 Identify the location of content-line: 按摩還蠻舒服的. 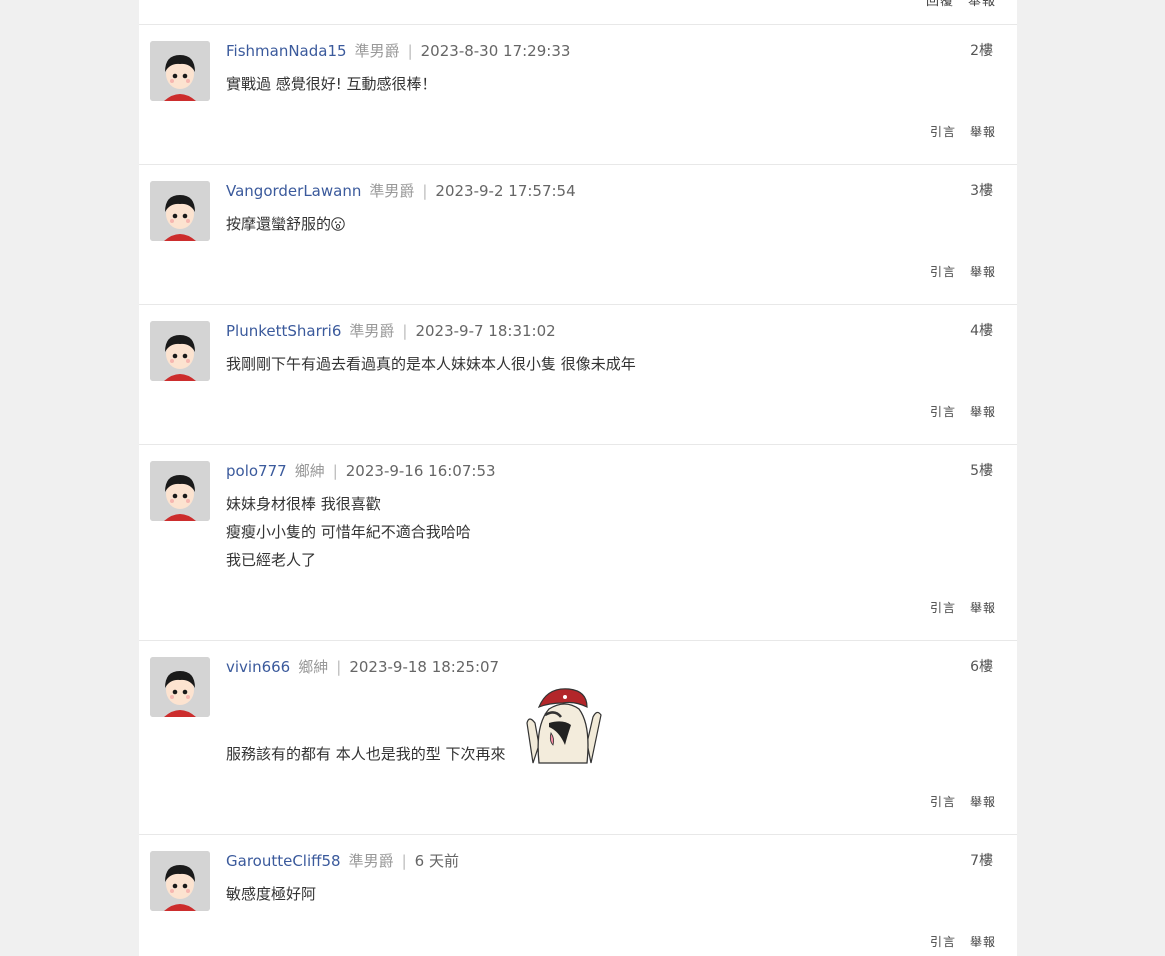
(285, 224).